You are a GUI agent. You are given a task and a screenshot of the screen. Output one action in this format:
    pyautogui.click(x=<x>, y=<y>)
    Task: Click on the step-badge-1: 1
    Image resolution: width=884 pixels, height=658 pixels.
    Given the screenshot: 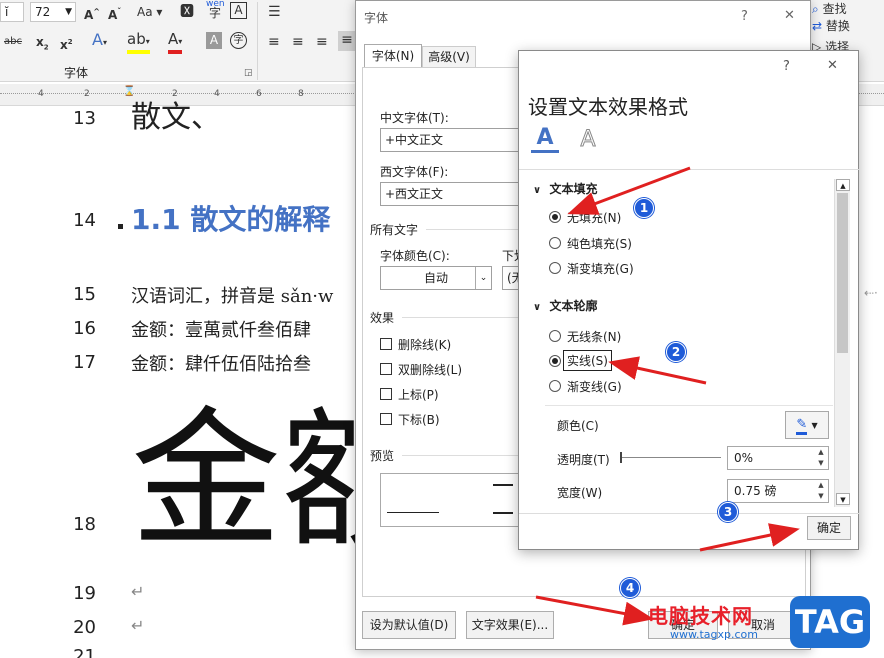 What is the action you would take?
    pyautogui.click(x=644, y=208)
    